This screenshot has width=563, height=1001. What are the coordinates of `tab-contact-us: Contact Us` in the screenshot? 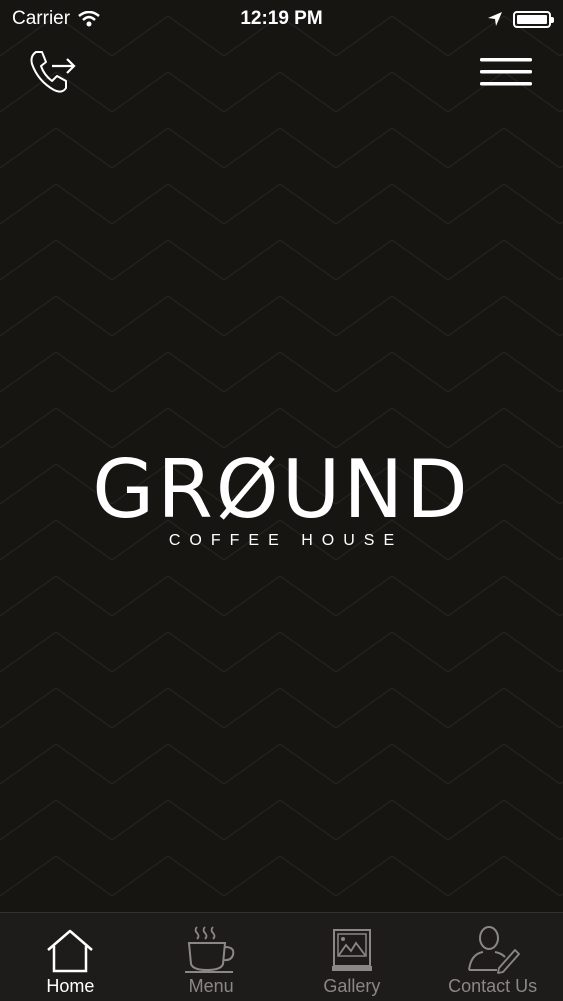 It's located at (492, 957).